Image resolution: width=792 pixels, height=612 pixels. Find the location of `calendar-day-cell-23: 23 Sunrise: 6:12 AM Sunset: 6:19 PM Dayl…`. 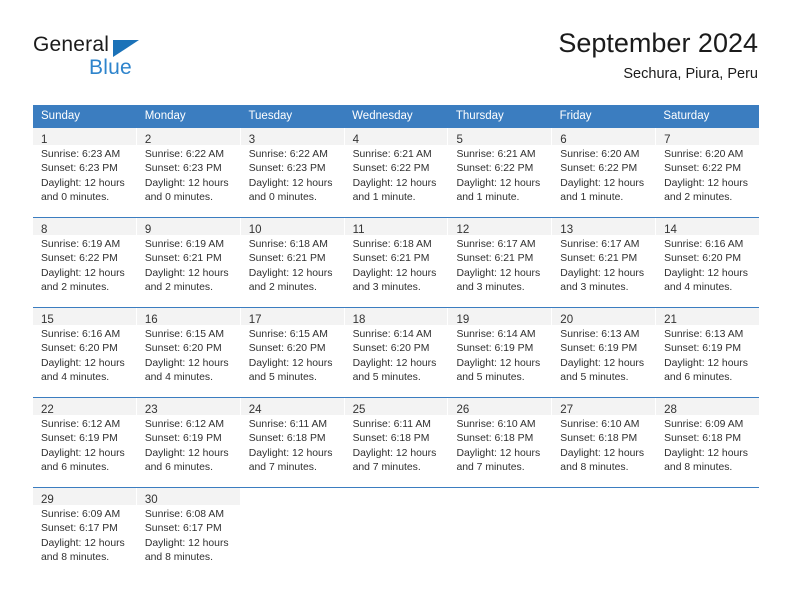

calendar-day-cell-23: 23 Sunrise: 6:12 AM Sunset: 6:19 PM Dayl… is located at coordinates (188, 442).